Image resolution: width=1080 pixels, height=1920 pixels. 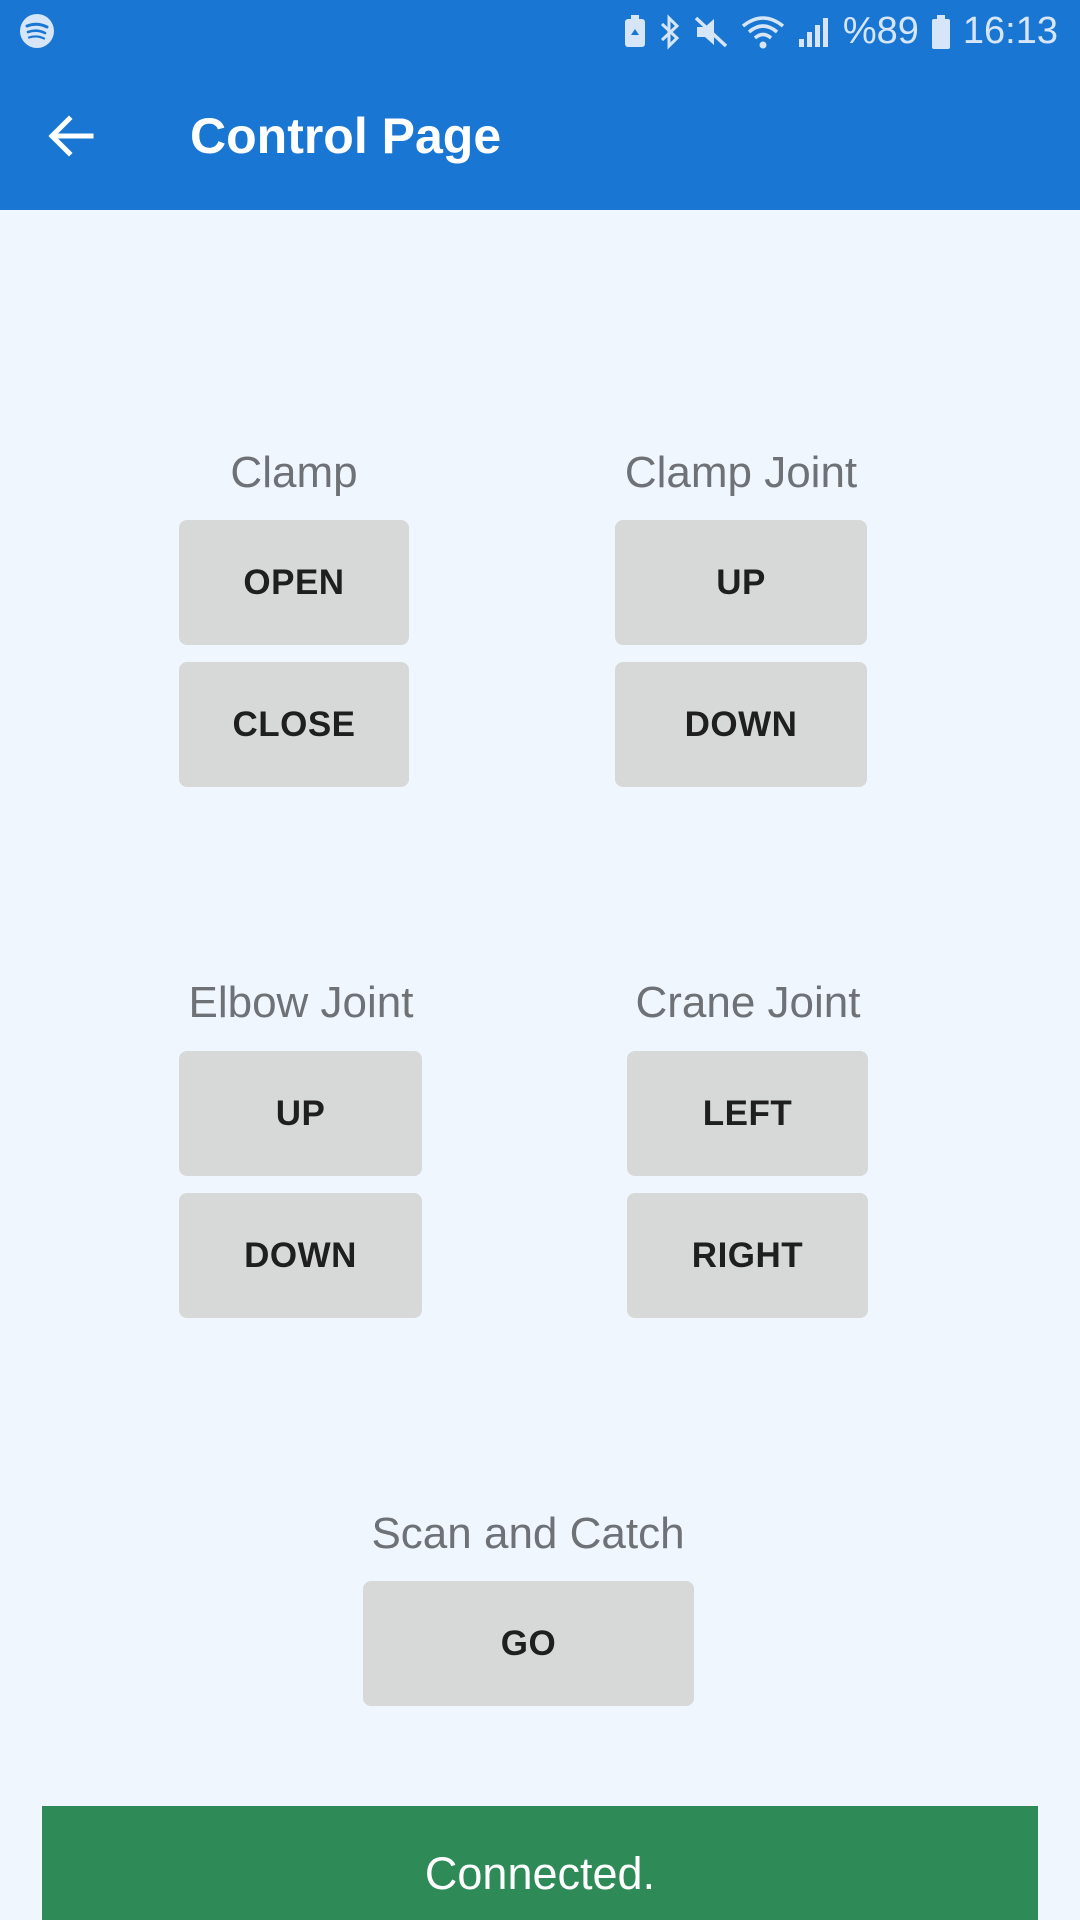 What do you see at coordinates (300, 1255) in the screenshot?
I see `elbow-joint-down-button: DOWN` at bounding box center [300, 1255].